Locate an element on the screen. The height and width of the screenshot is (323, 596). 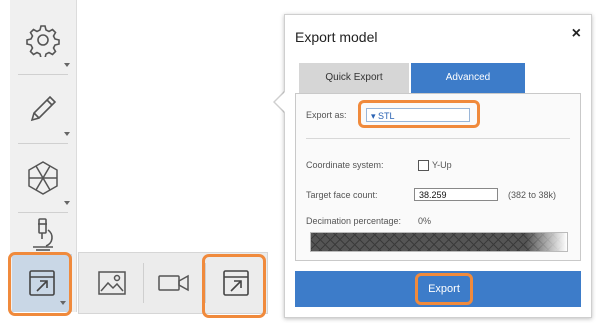
decimation-value: 0% is located at coordinates (425, 221).